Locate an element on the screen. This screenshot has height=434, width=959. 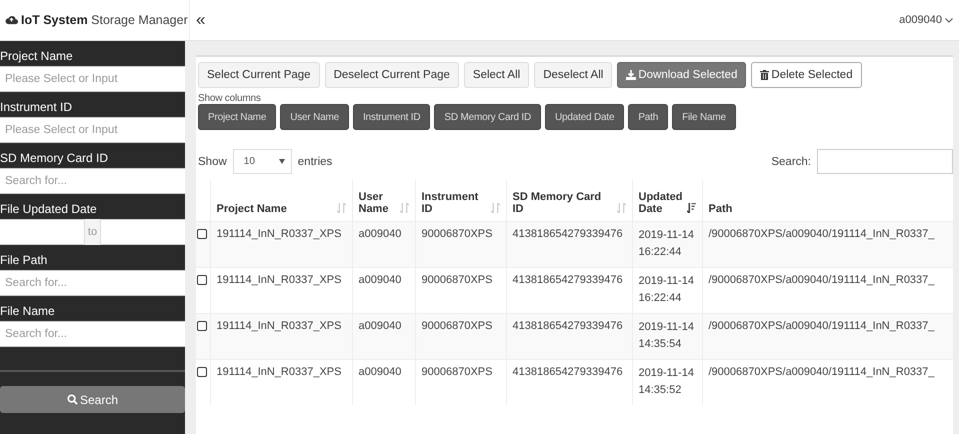
download-icon is located at coordinates (631, 75).